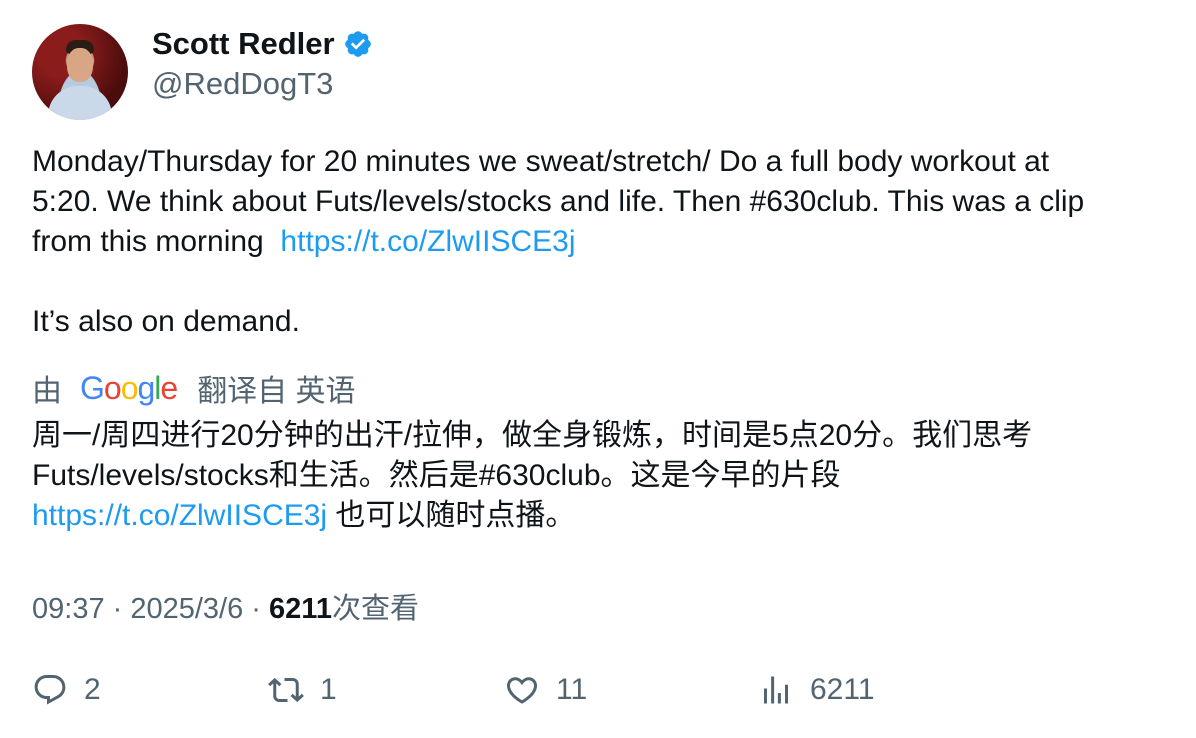 The height and width of the screenshot is (738, 1196). I want to click on like-count: 11, so click(572, 689).